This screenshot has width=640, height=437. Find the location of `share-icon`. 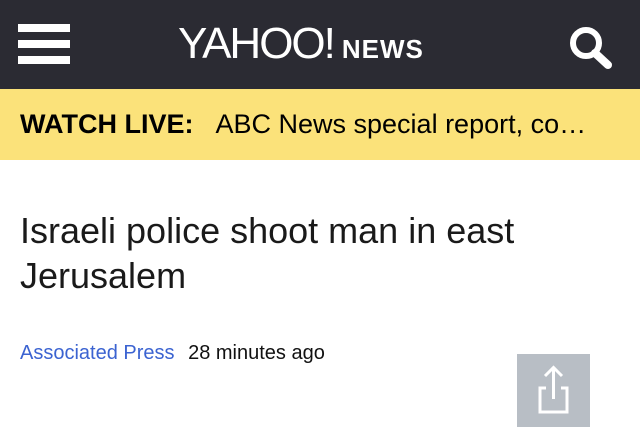

share-icon is located at coordinates (553, 389).